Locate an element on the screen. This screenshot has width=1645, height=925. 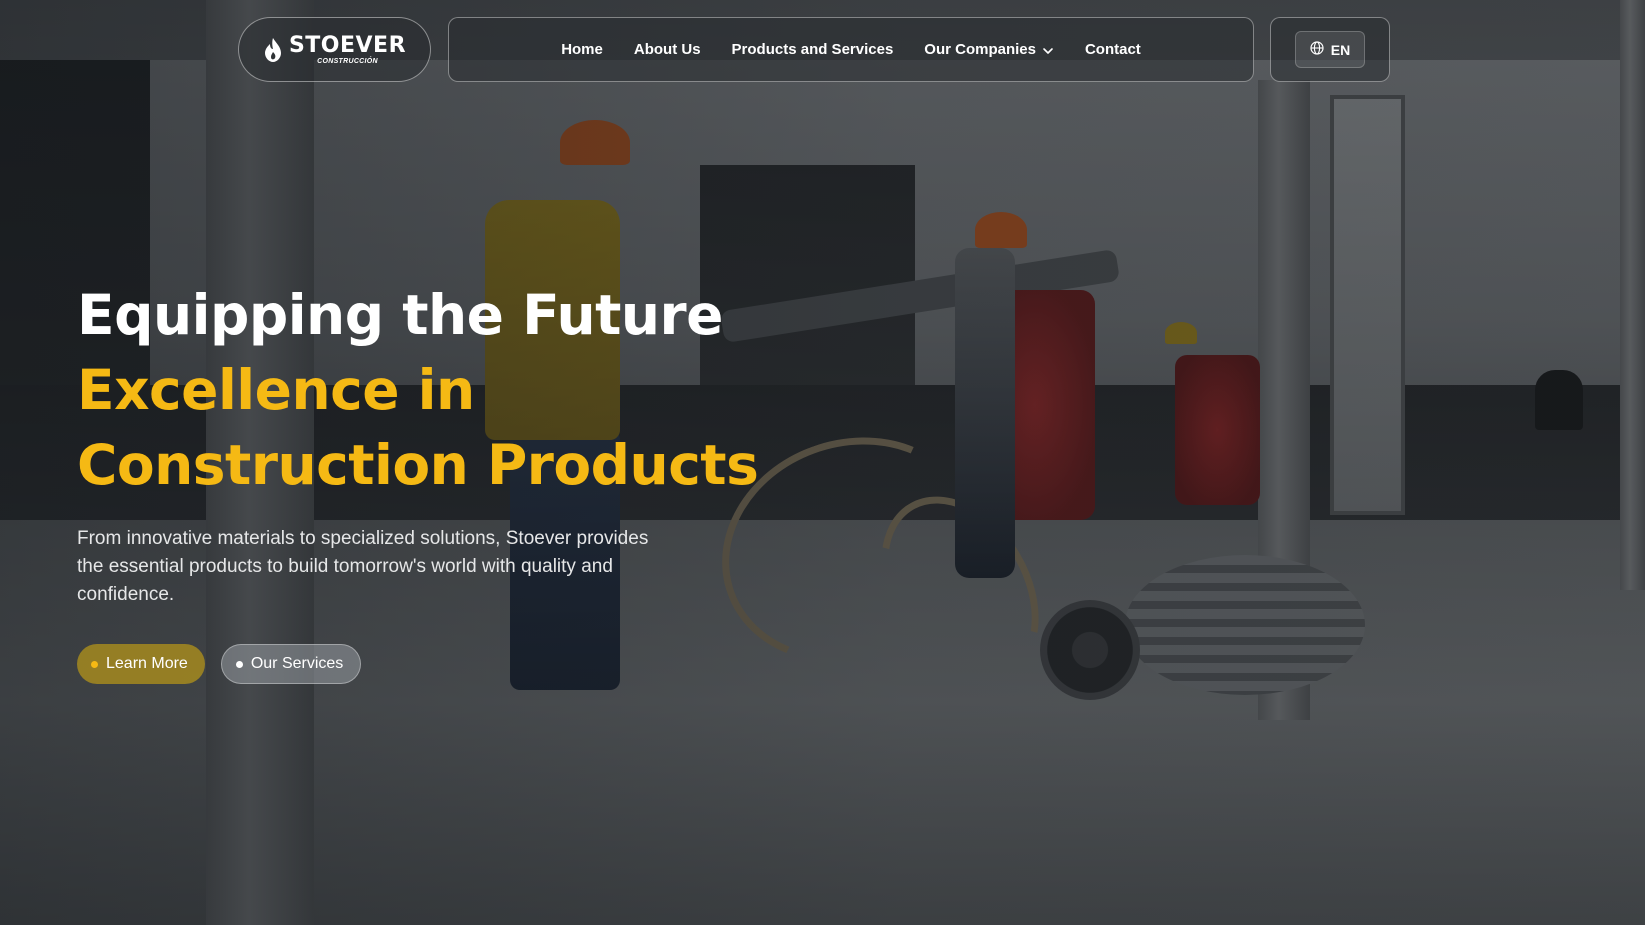
logo-text: STOEVER CONSTRUCCIÓN is located at coordinates (347, 48).